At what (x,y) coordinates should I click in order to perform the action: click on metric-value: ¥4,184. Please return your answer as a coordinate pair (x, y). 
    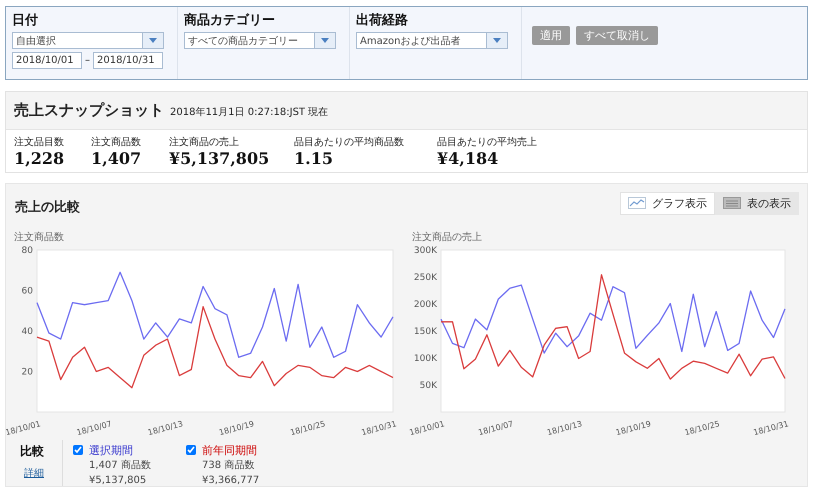
    Looking at the image, I should click on (468, 158).